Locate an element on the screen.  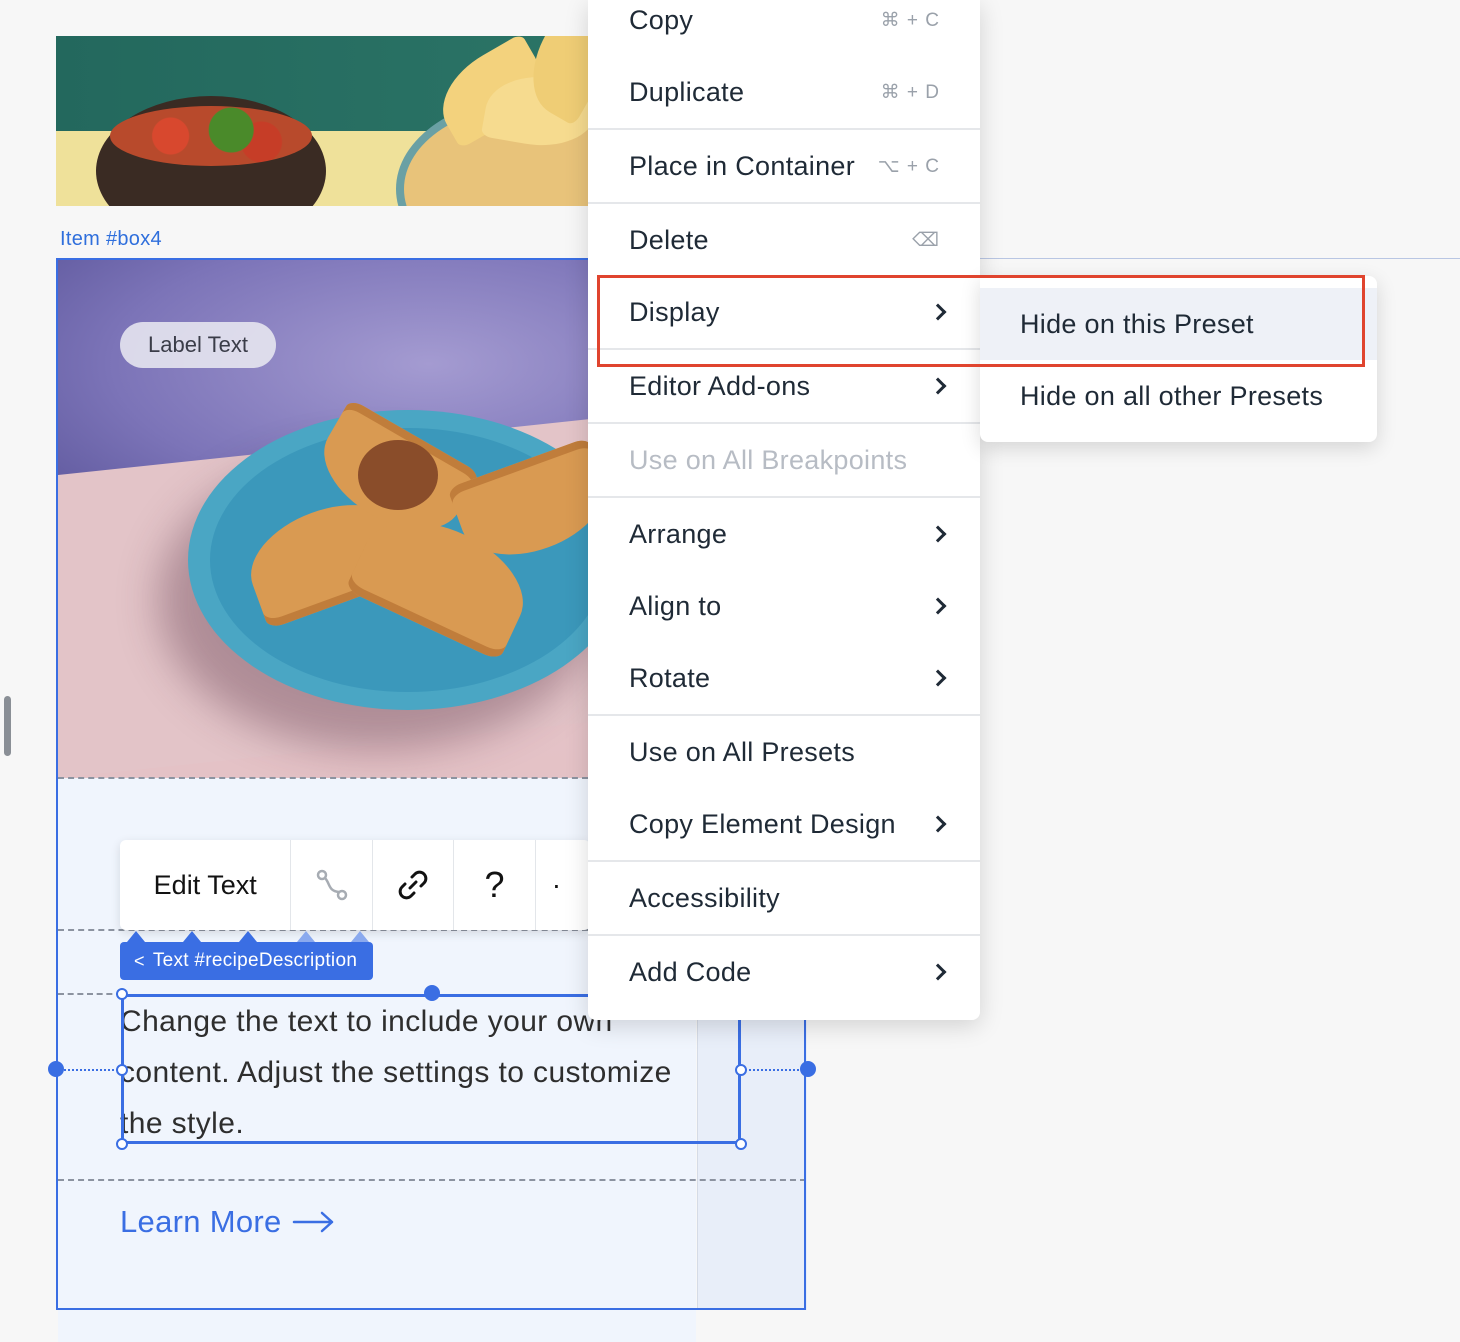
menu-item-copy: Copy ⌘ + C is located at coordinates (784, 28).